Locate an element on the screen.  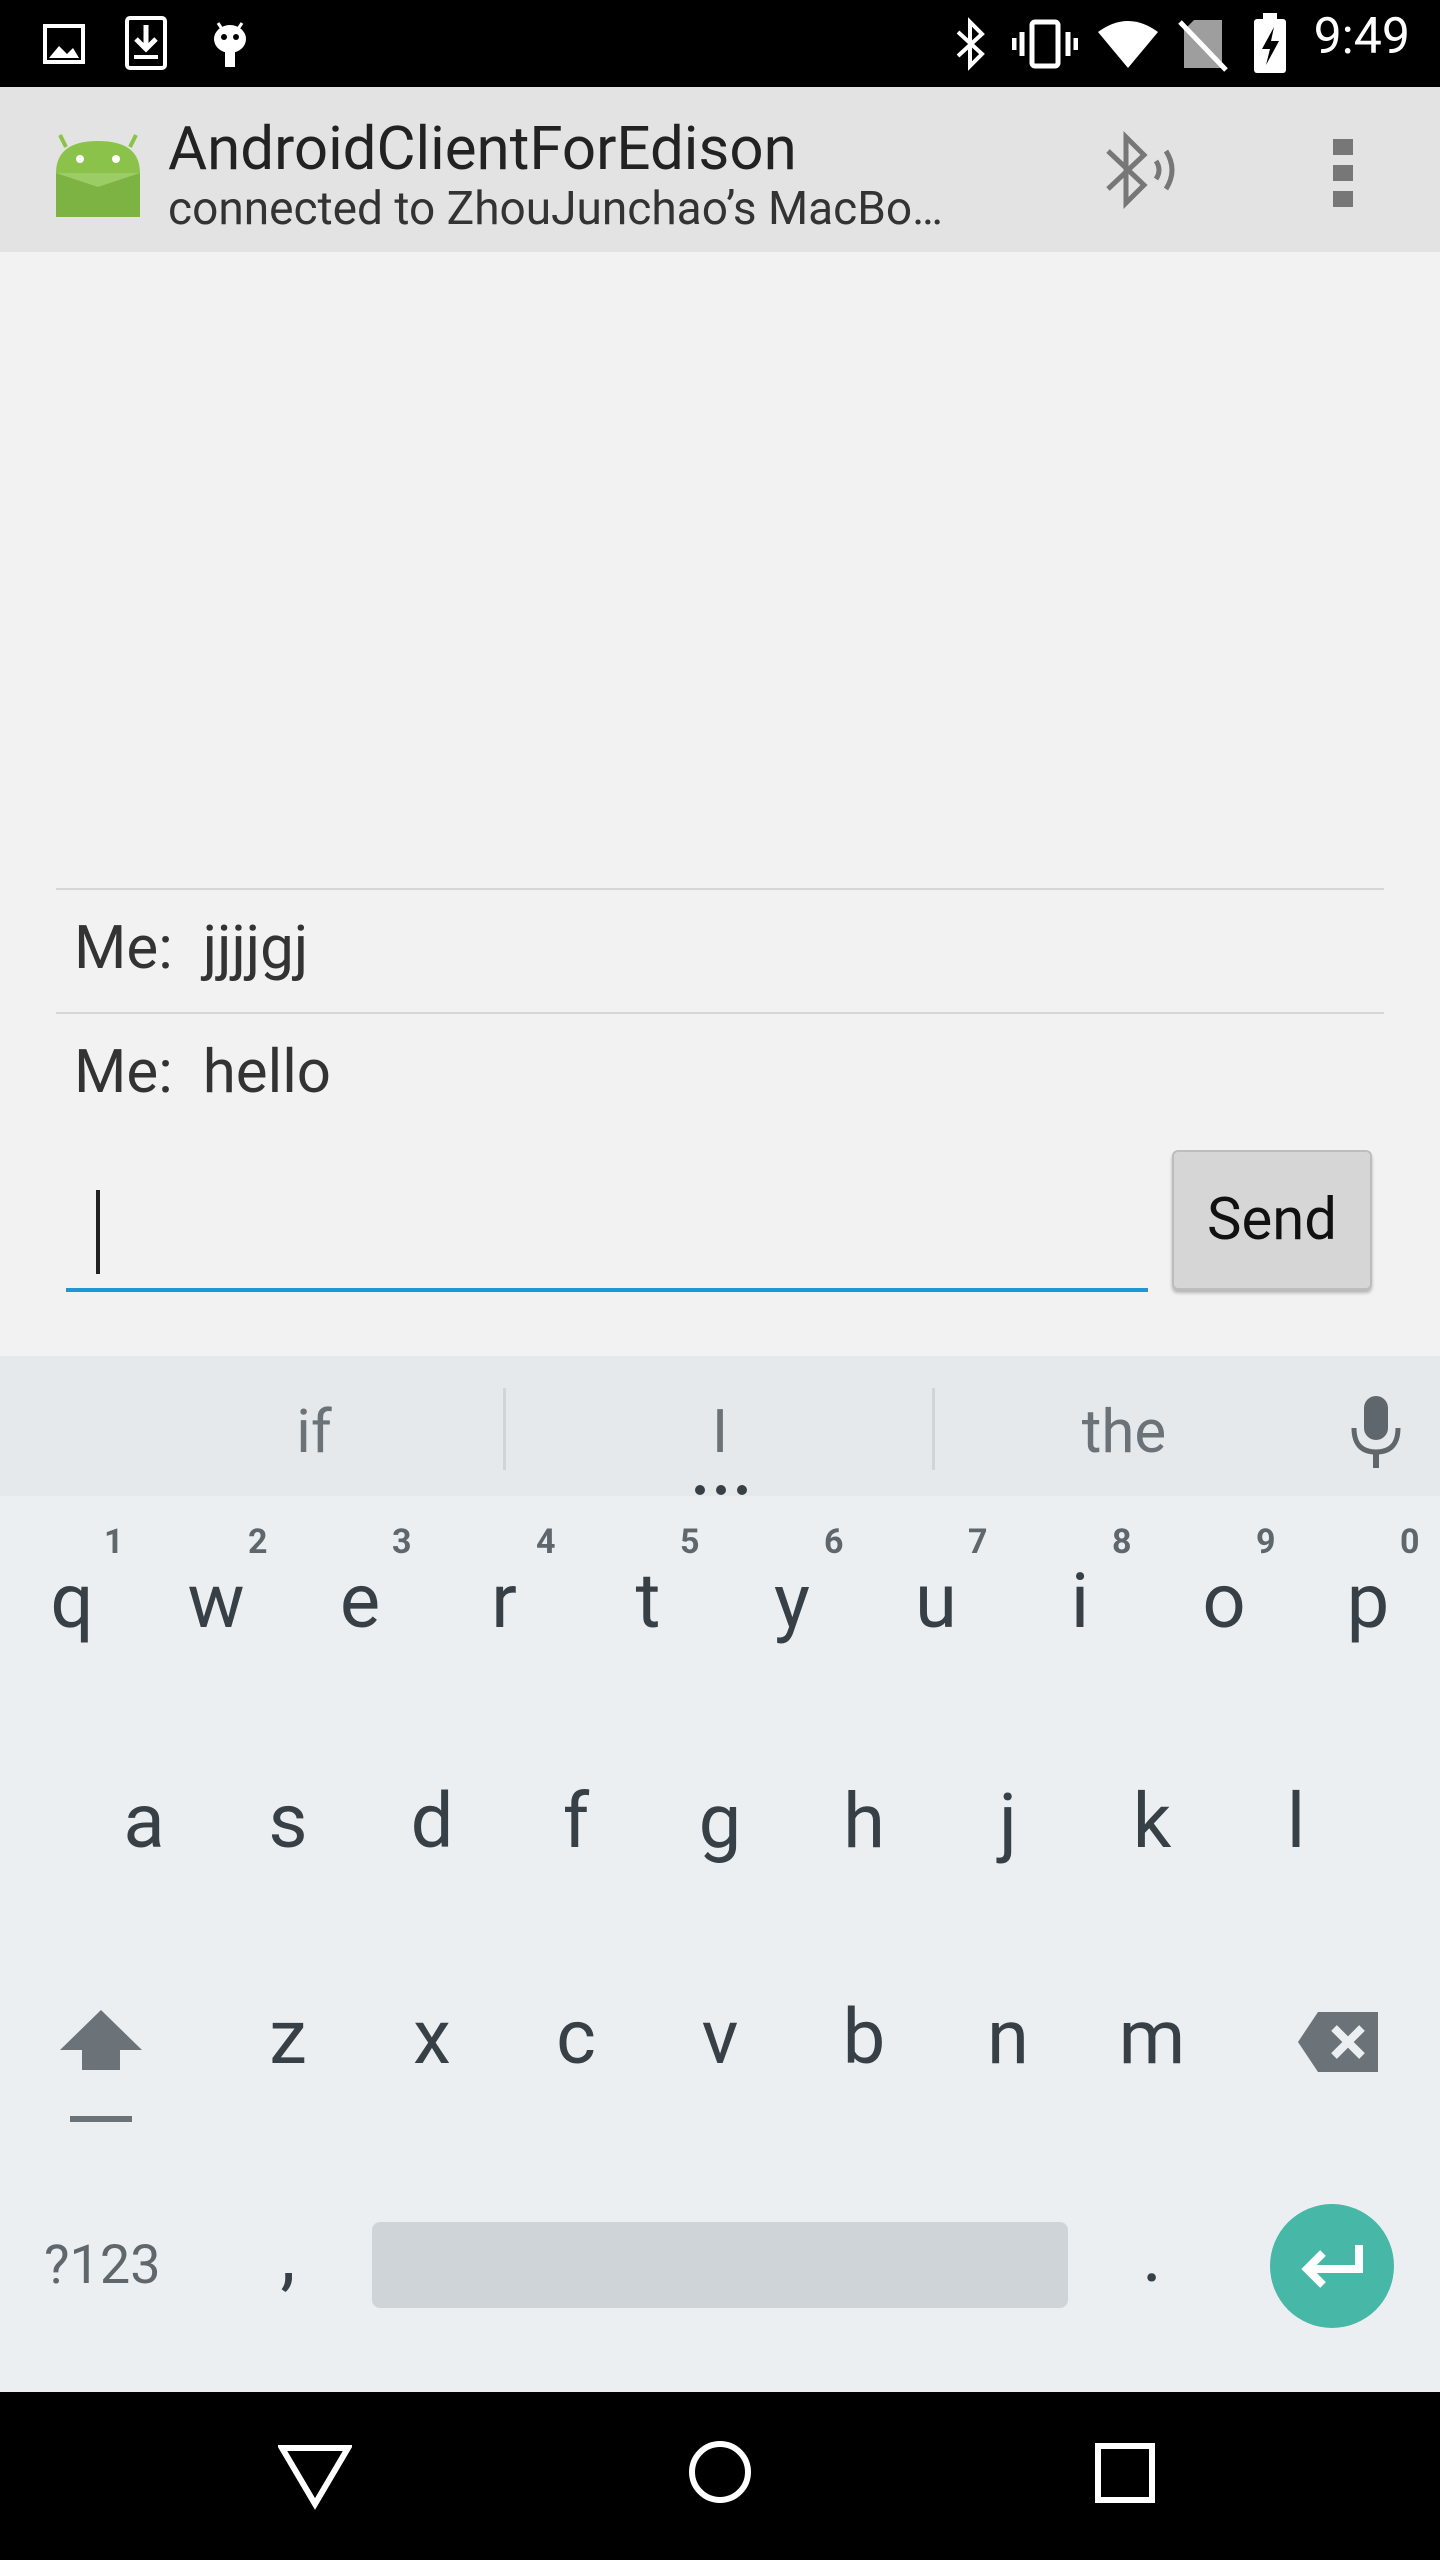
message-text: hello is located at coordinates (266, 1071).